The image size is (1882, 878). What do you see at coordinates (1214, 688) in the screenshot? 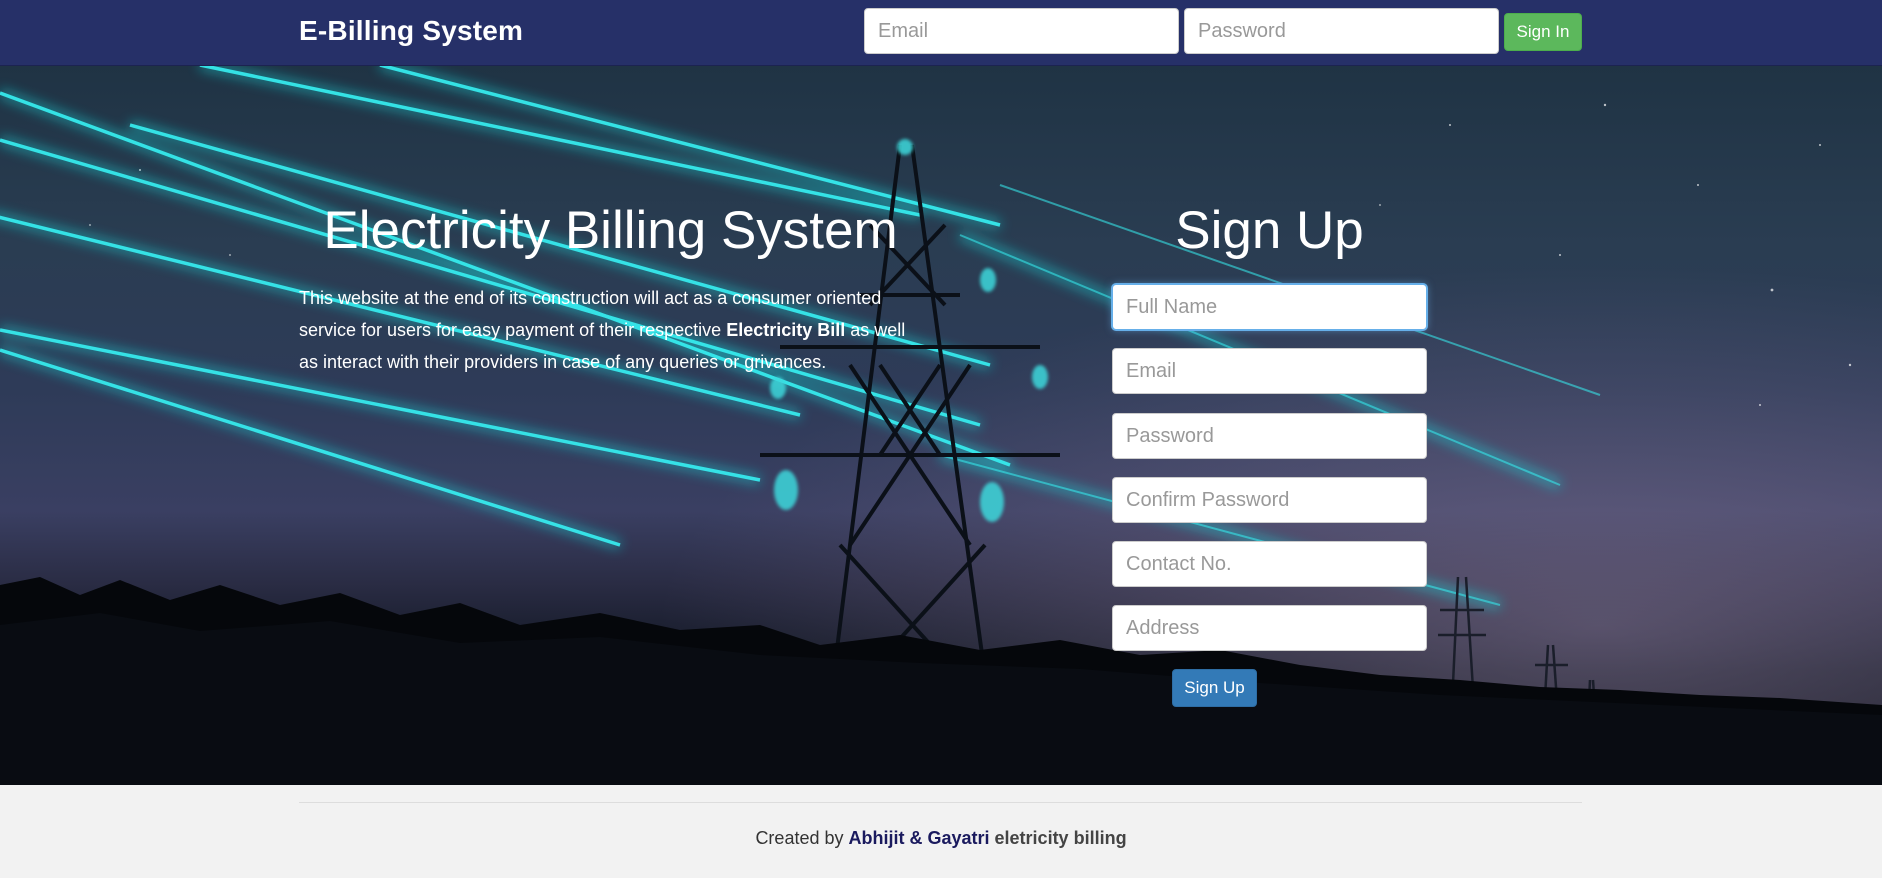
I see `sign-up-button: Sign Up` at bounding box center [1214, 688].